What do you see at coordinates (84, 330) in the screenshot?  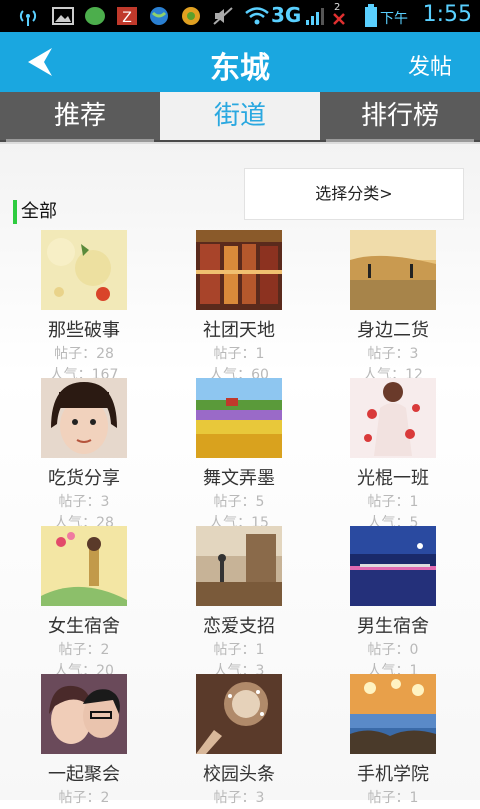 I see `category-name: 那些破事` at bounding box center [84, 330].